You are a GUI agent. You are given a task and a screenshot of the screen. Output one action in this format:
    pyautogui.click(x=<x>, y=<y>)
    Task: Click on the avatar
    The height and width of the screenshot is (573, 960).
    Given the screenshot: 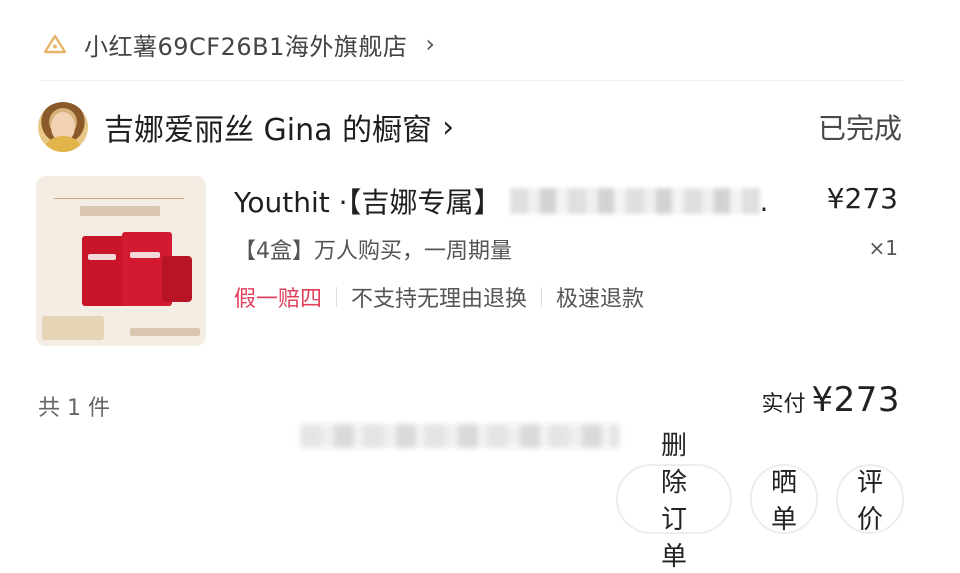 What is the action you would take?
    pyautogui.click(x=63, y=127)
    